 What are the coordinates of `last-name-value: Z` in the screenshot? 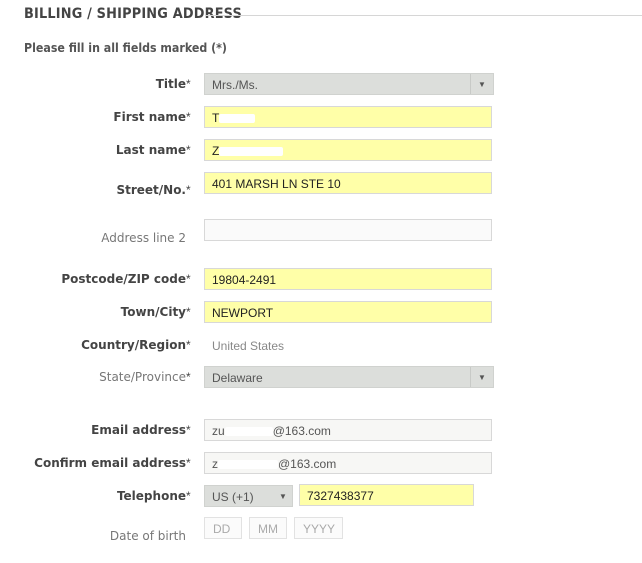 It's located at (216, 151).